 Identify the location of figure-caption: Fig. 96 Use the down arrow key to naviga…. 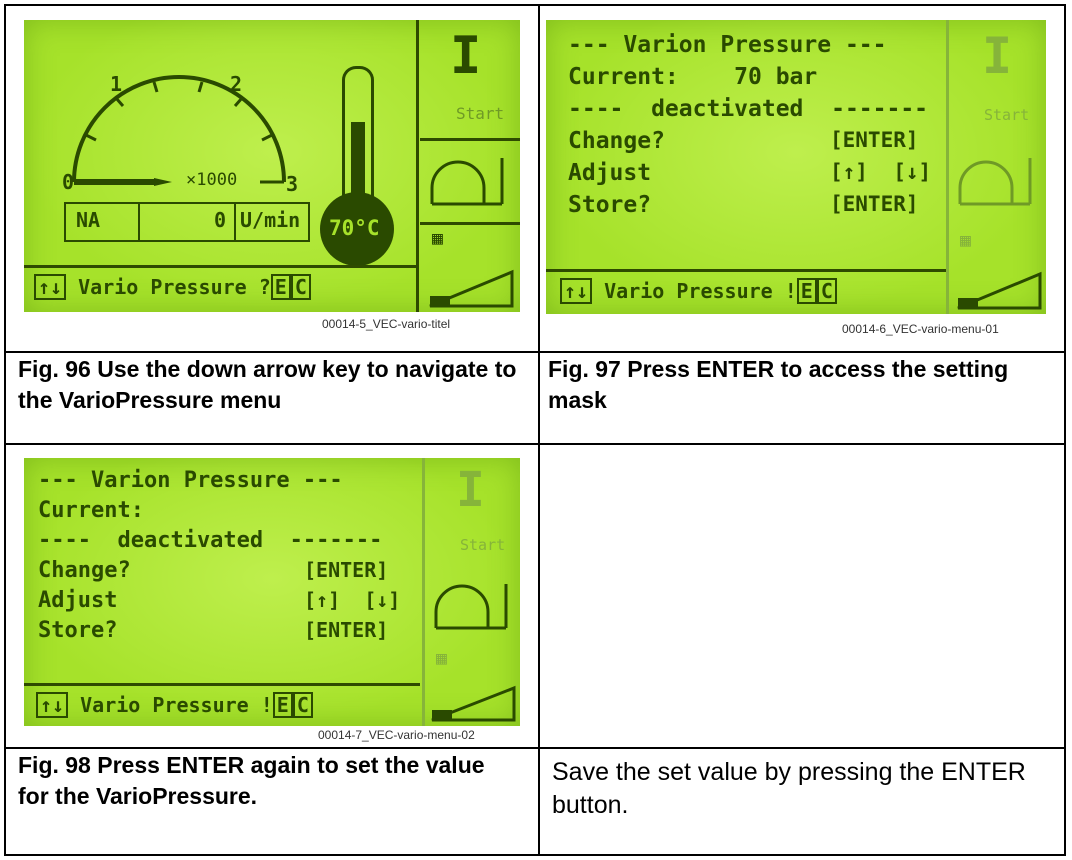
(267, 384).